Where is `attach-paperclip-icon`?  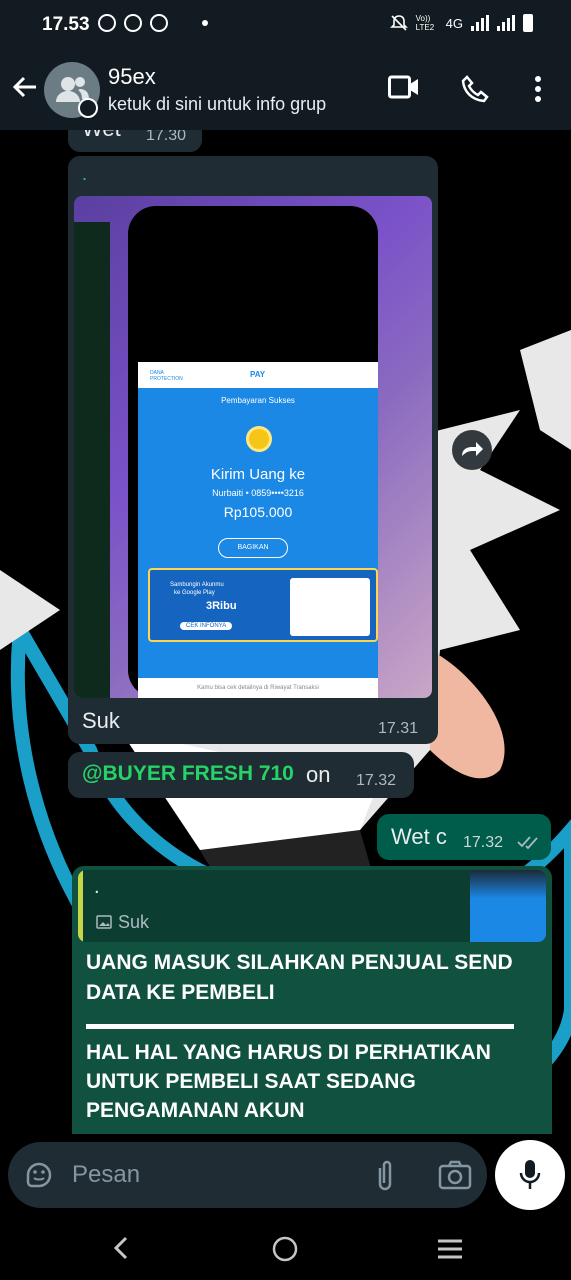
attach-paperclip-icon is located at coordinates (385, 1175).